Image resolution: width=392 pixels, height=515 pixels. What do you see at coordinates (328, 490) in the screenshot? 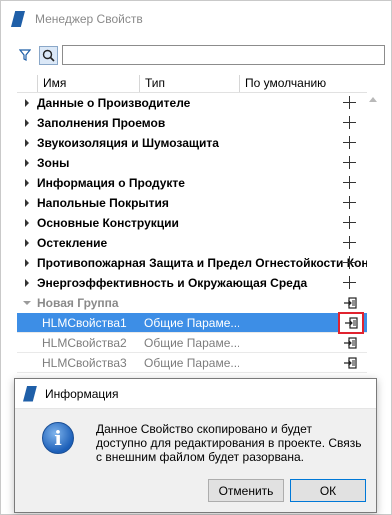
I see `ok-button: ОК` at bounding box center [328, 490].